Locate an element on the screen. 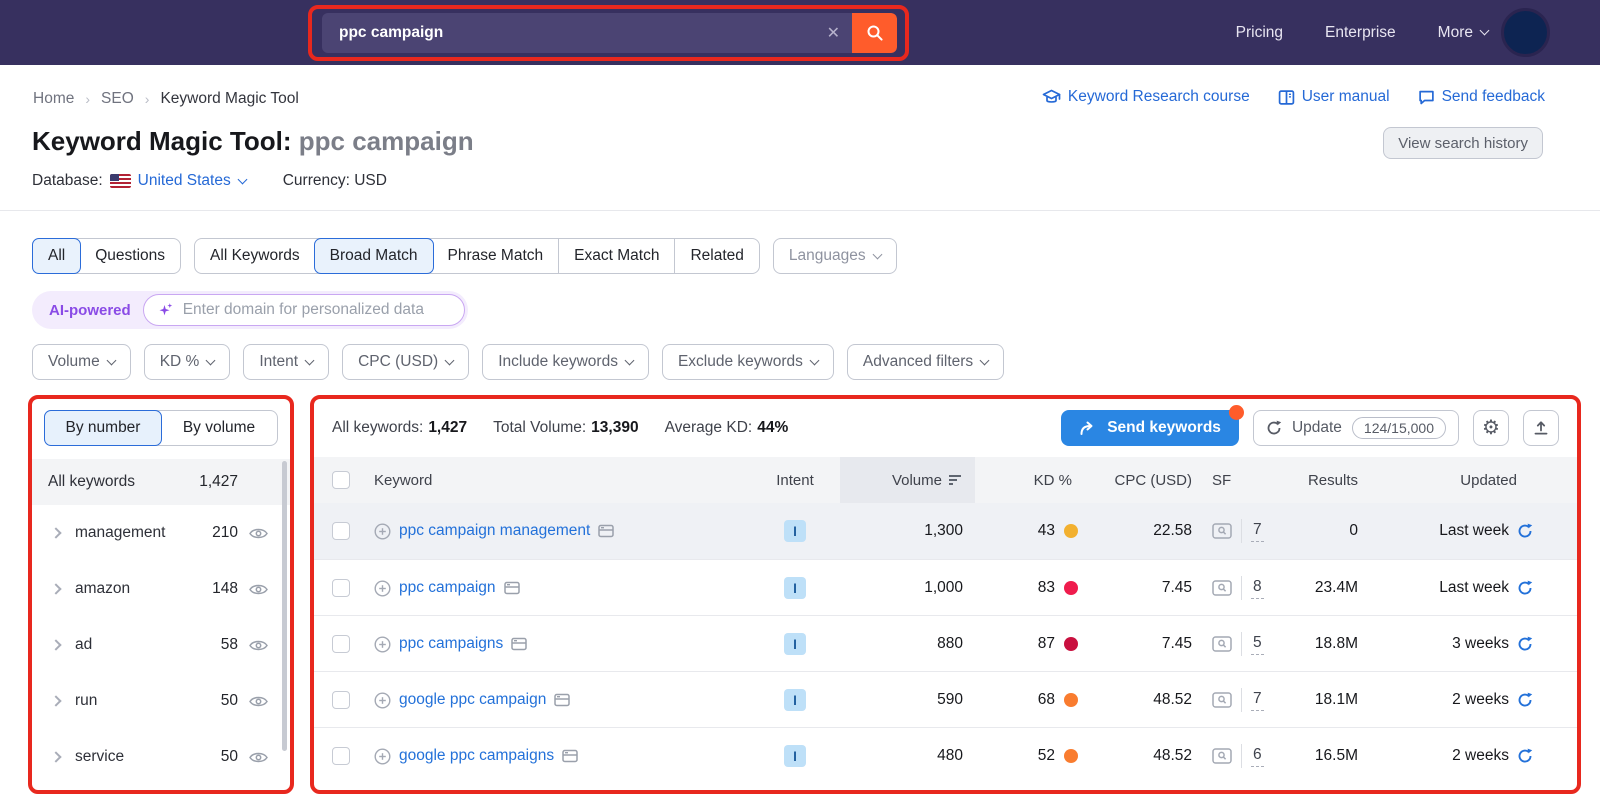  keyword-link: google ppc campaigns is located at coordinates (476, 756).